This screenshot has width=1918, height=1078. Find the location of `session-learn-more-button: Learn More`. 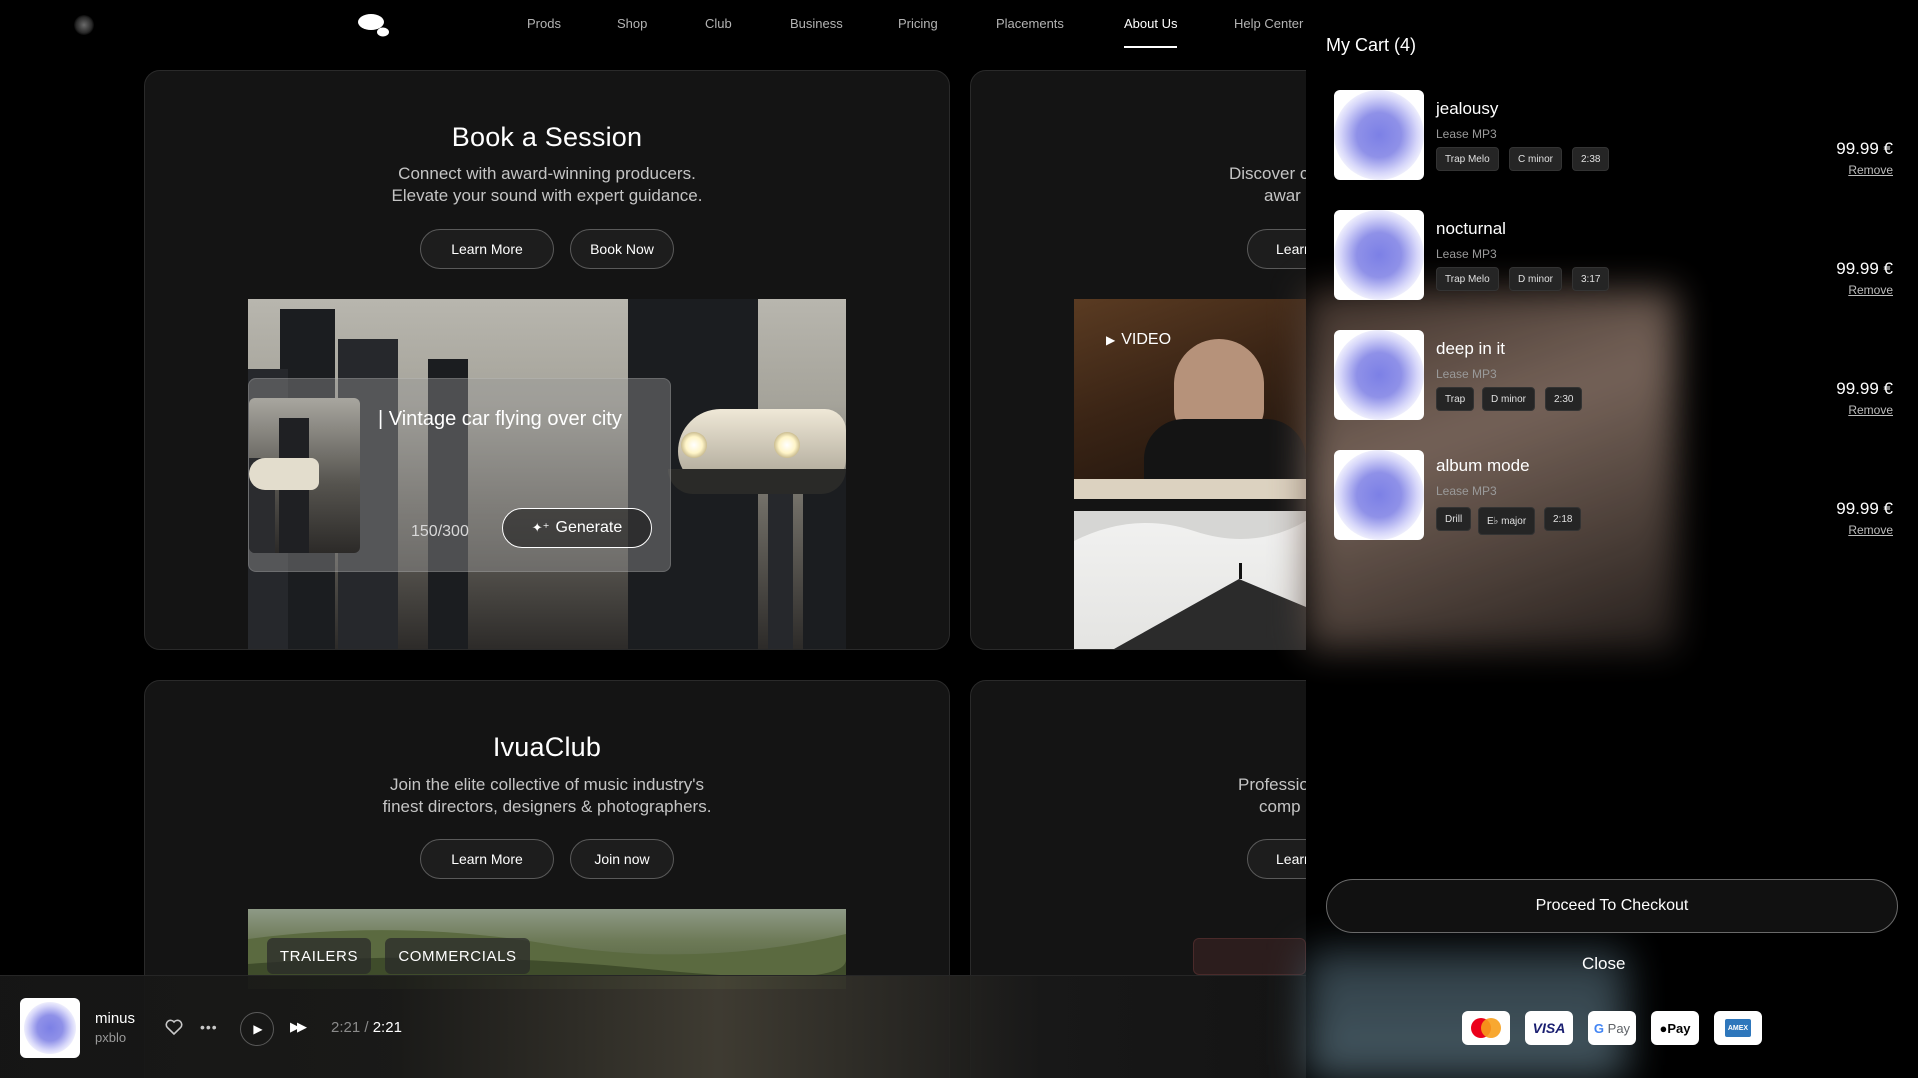

session-learn-more-button: Learn More is located at coordinates (487, 249).